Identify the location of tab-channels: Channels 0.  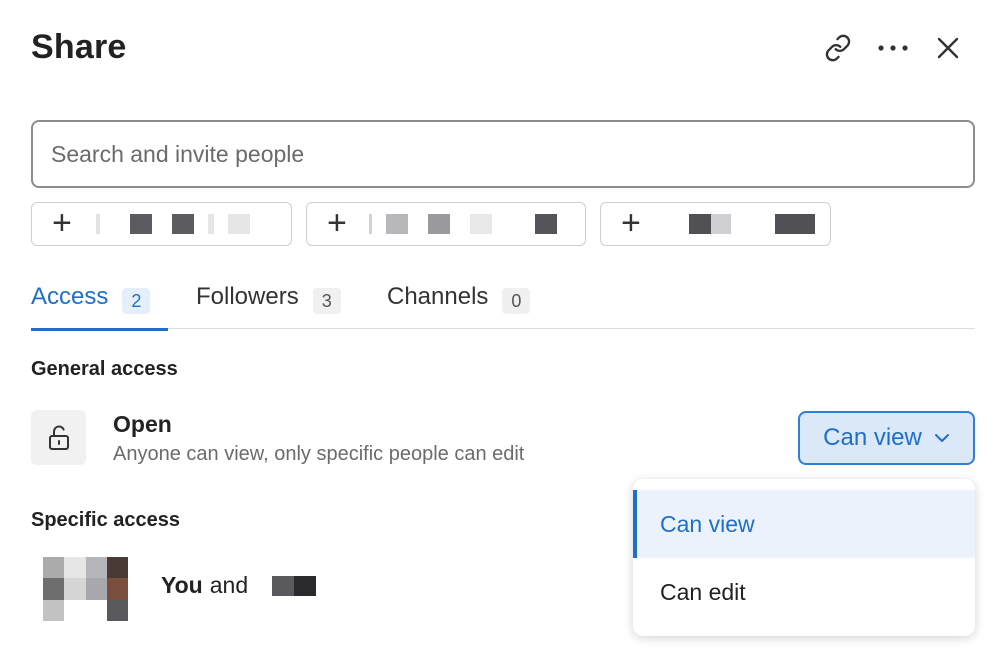
(459, 306).